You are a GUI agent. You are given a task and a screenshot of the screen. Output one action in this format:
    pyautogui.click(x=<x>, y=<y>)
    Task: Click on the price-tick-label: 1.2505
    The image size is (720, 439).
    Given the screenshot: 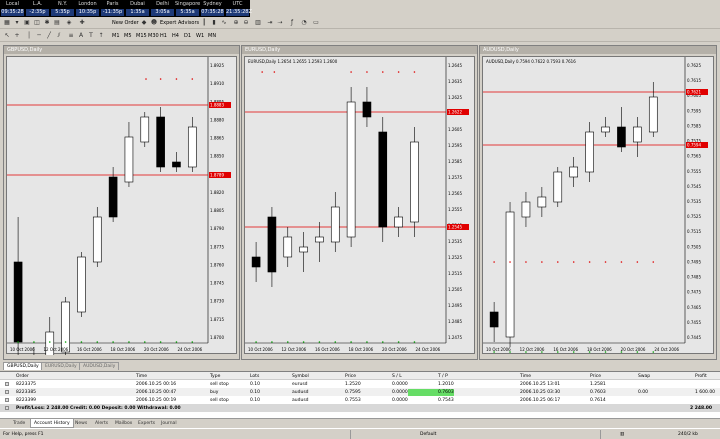 What is the action you would take?
    pyautogui.click(x=455, y=289)
    